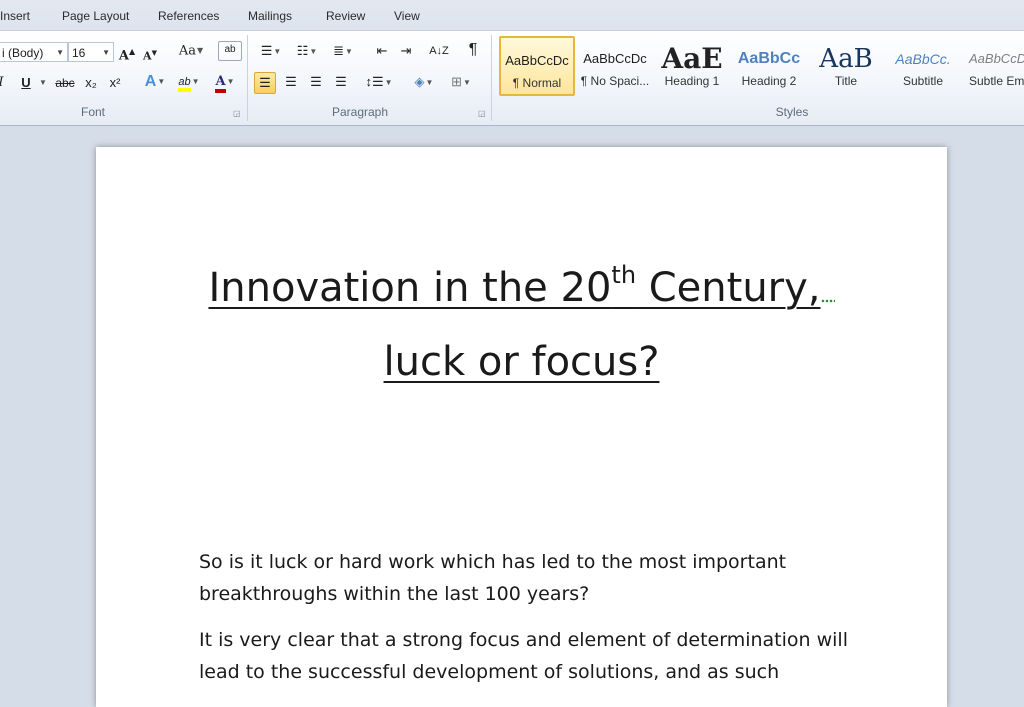 This screenshot has height=707, width=1024. I want to click on highlight-icon: ab, so click(184, 84).